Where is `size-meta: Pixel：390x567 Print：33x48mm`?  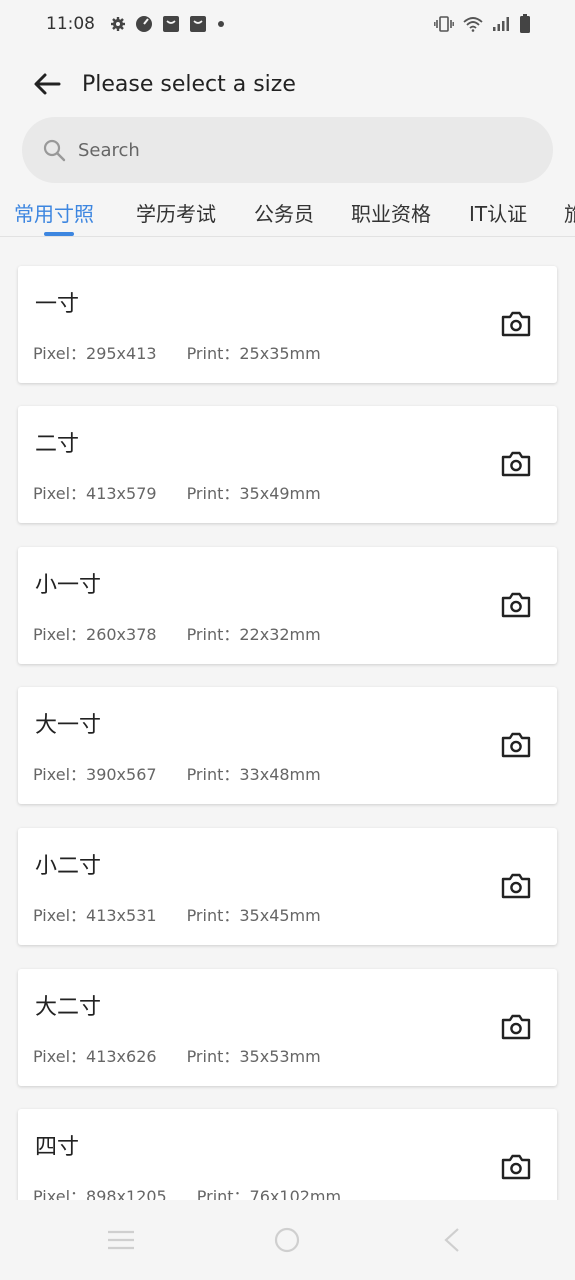
size-meta: Pixel：390x567 Print：33x48mm is located at coordinates (177, 773).